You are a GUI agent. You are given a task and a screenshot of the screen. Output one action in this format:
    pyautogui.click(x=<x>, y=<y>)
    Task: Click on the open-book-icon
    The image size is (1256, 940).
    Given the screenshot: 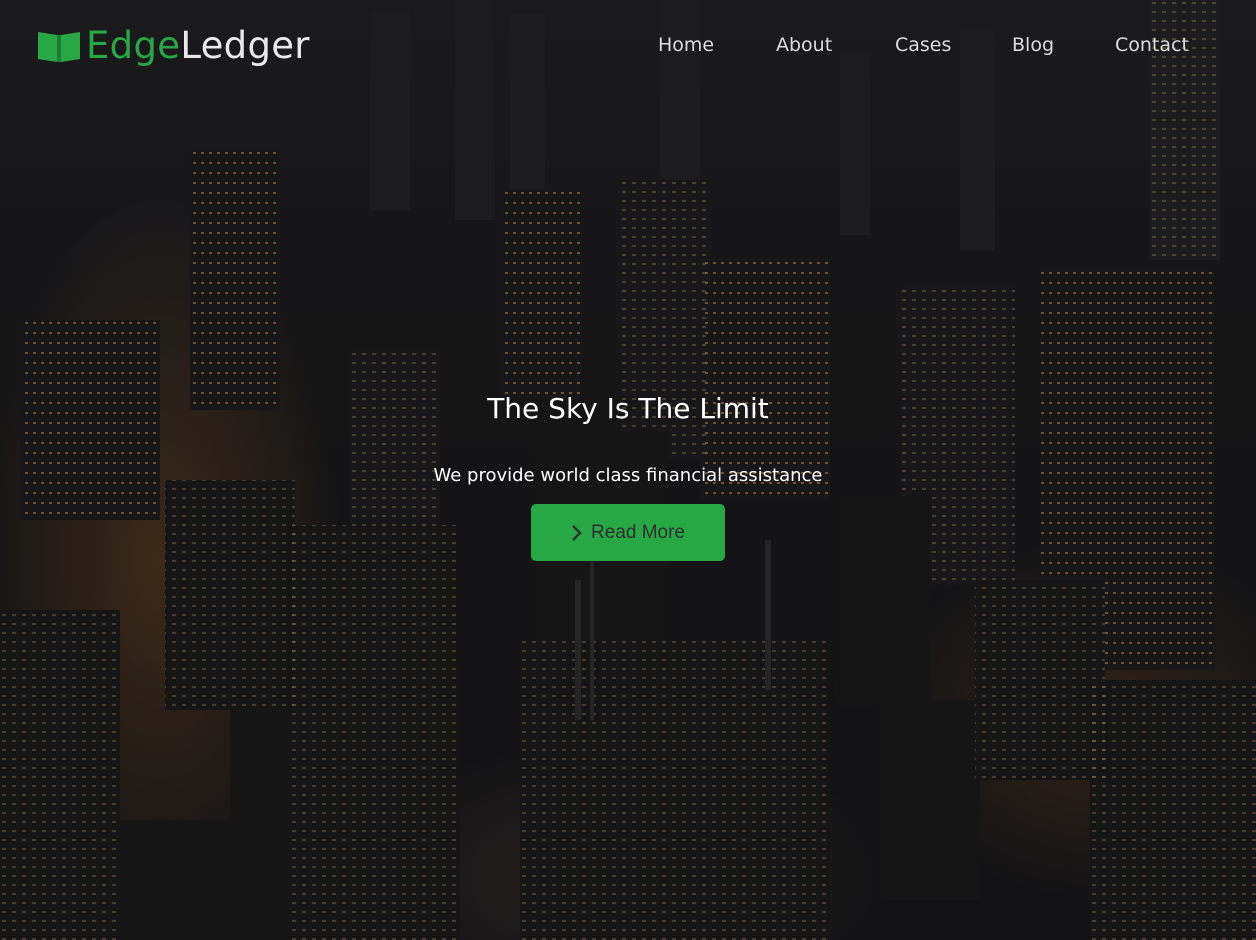 What is the action you would take?
    pyautogui.click(x=59, y=47)
    